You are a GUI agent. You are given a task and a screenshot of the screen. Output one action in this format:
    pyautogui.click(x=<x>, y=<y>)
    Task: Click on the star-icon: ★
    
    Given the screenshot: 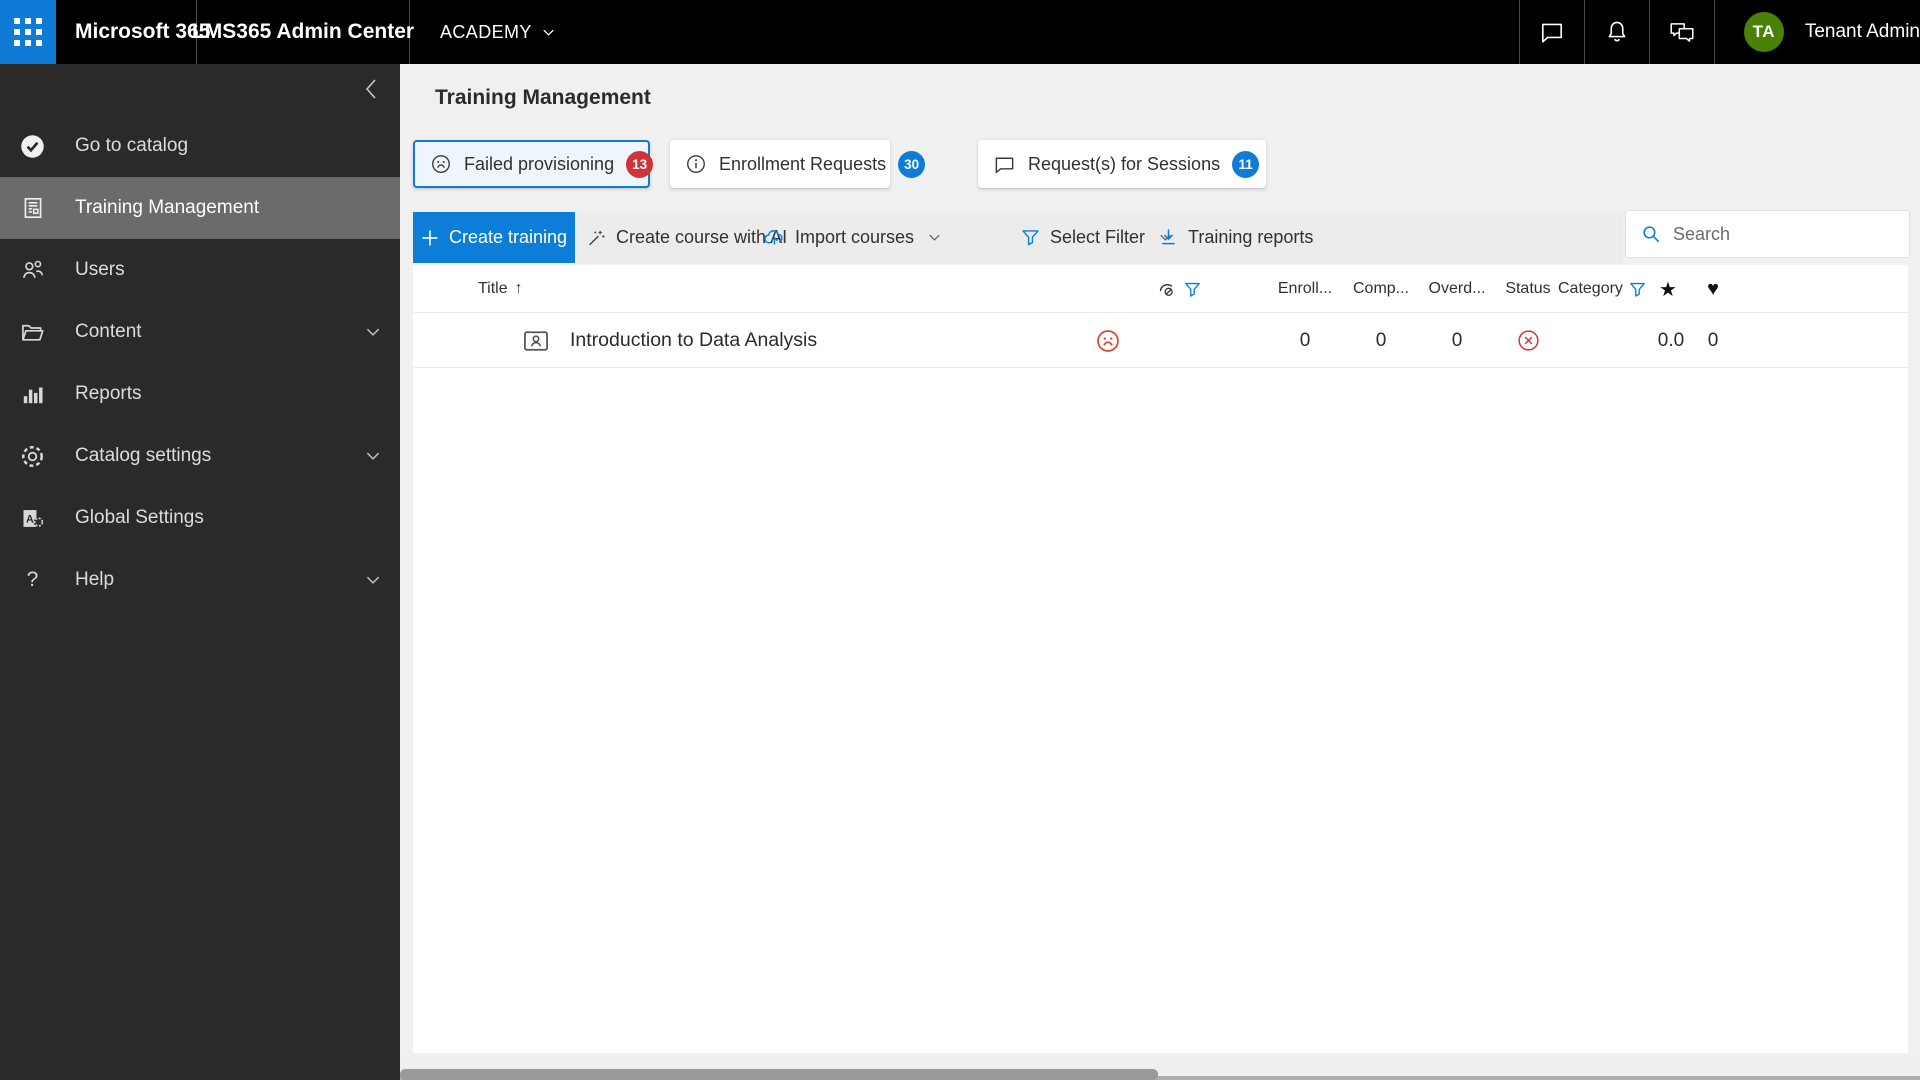 What is the action you would take?
    pyautogui.click(x=1668, y=289)
    